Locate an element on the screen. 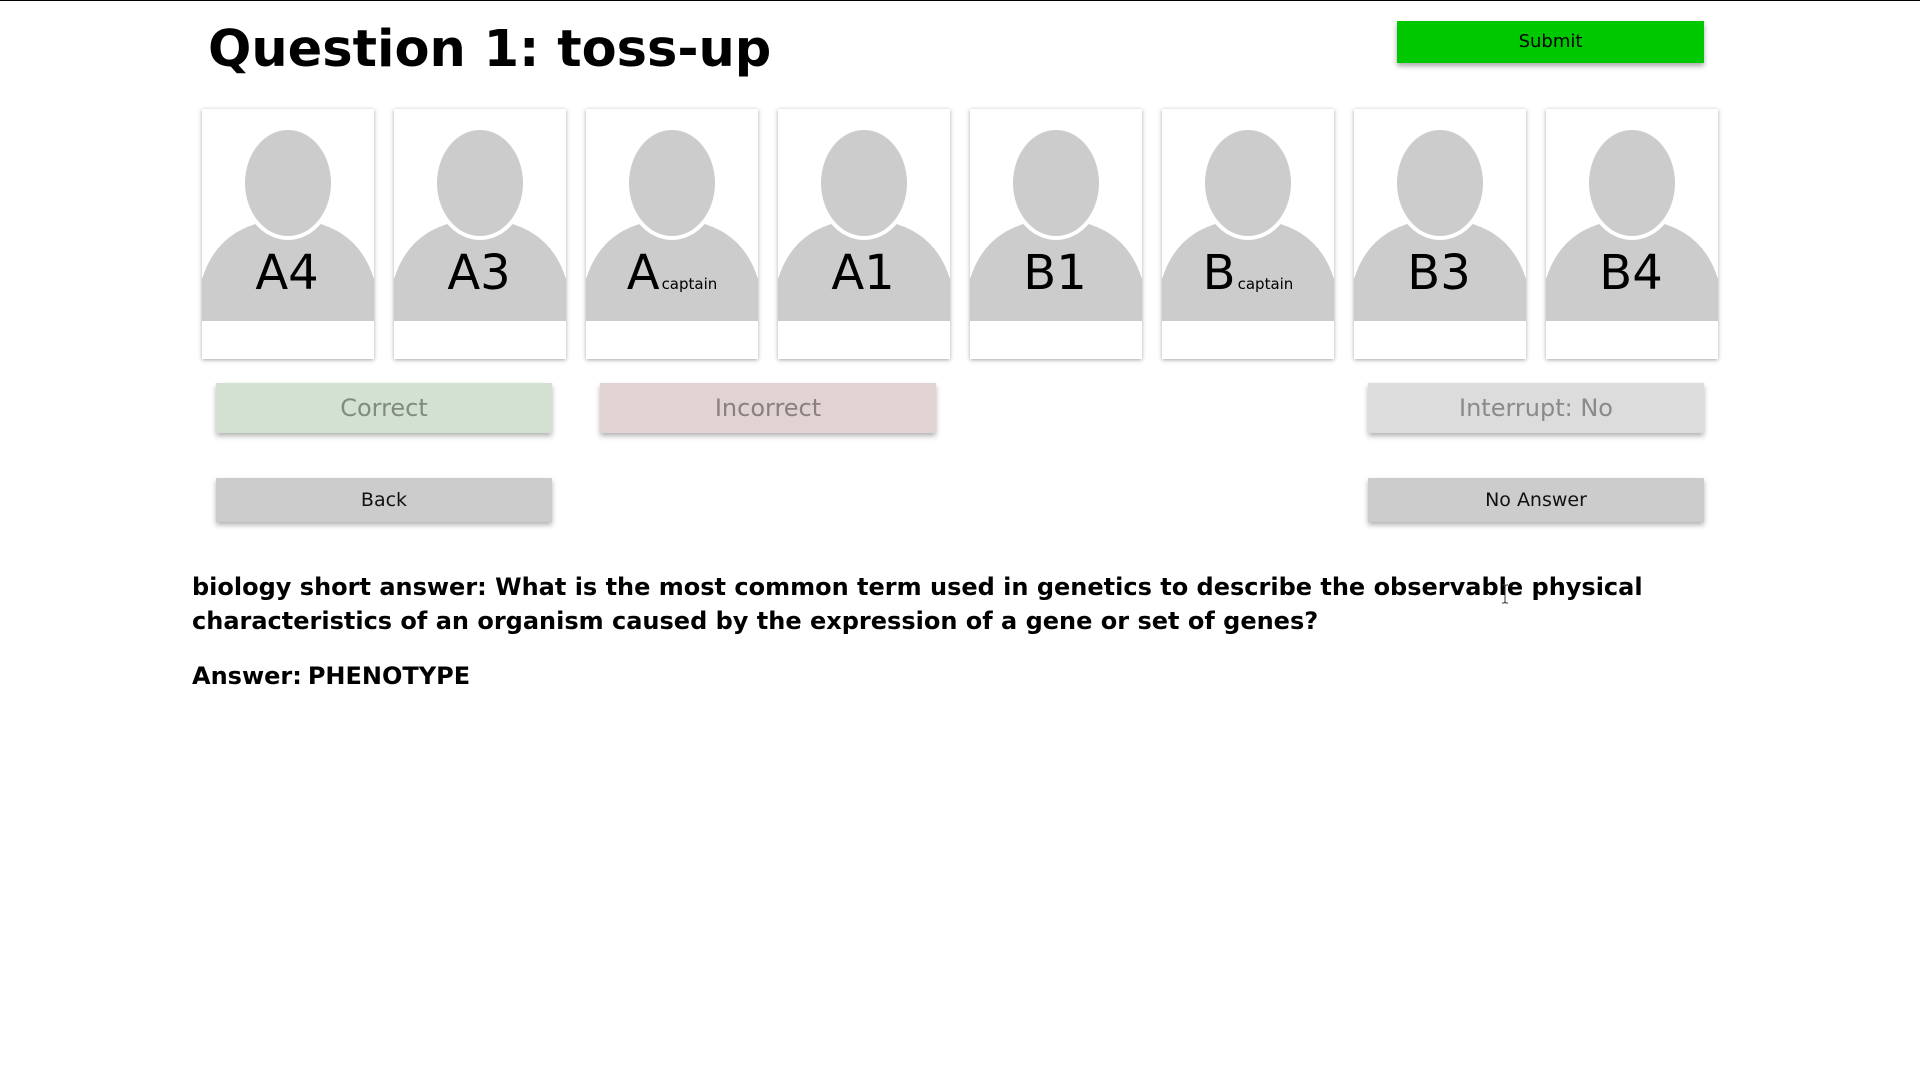  player-card-a-captain: Acaptain is located at coordinates (672, 234).